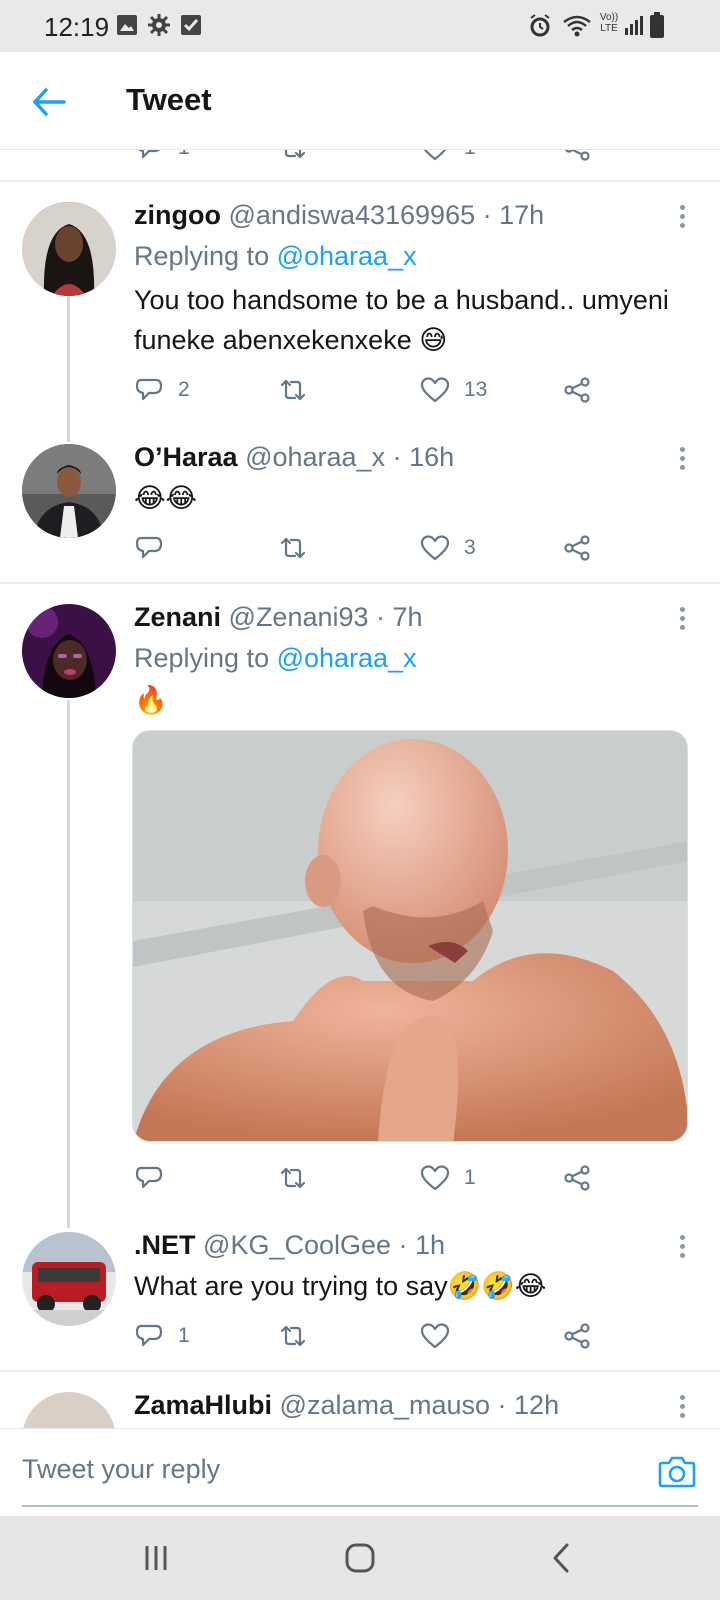 The image size is (720, 1600). I want to click on app-header: Tweet, so click(360, 101).